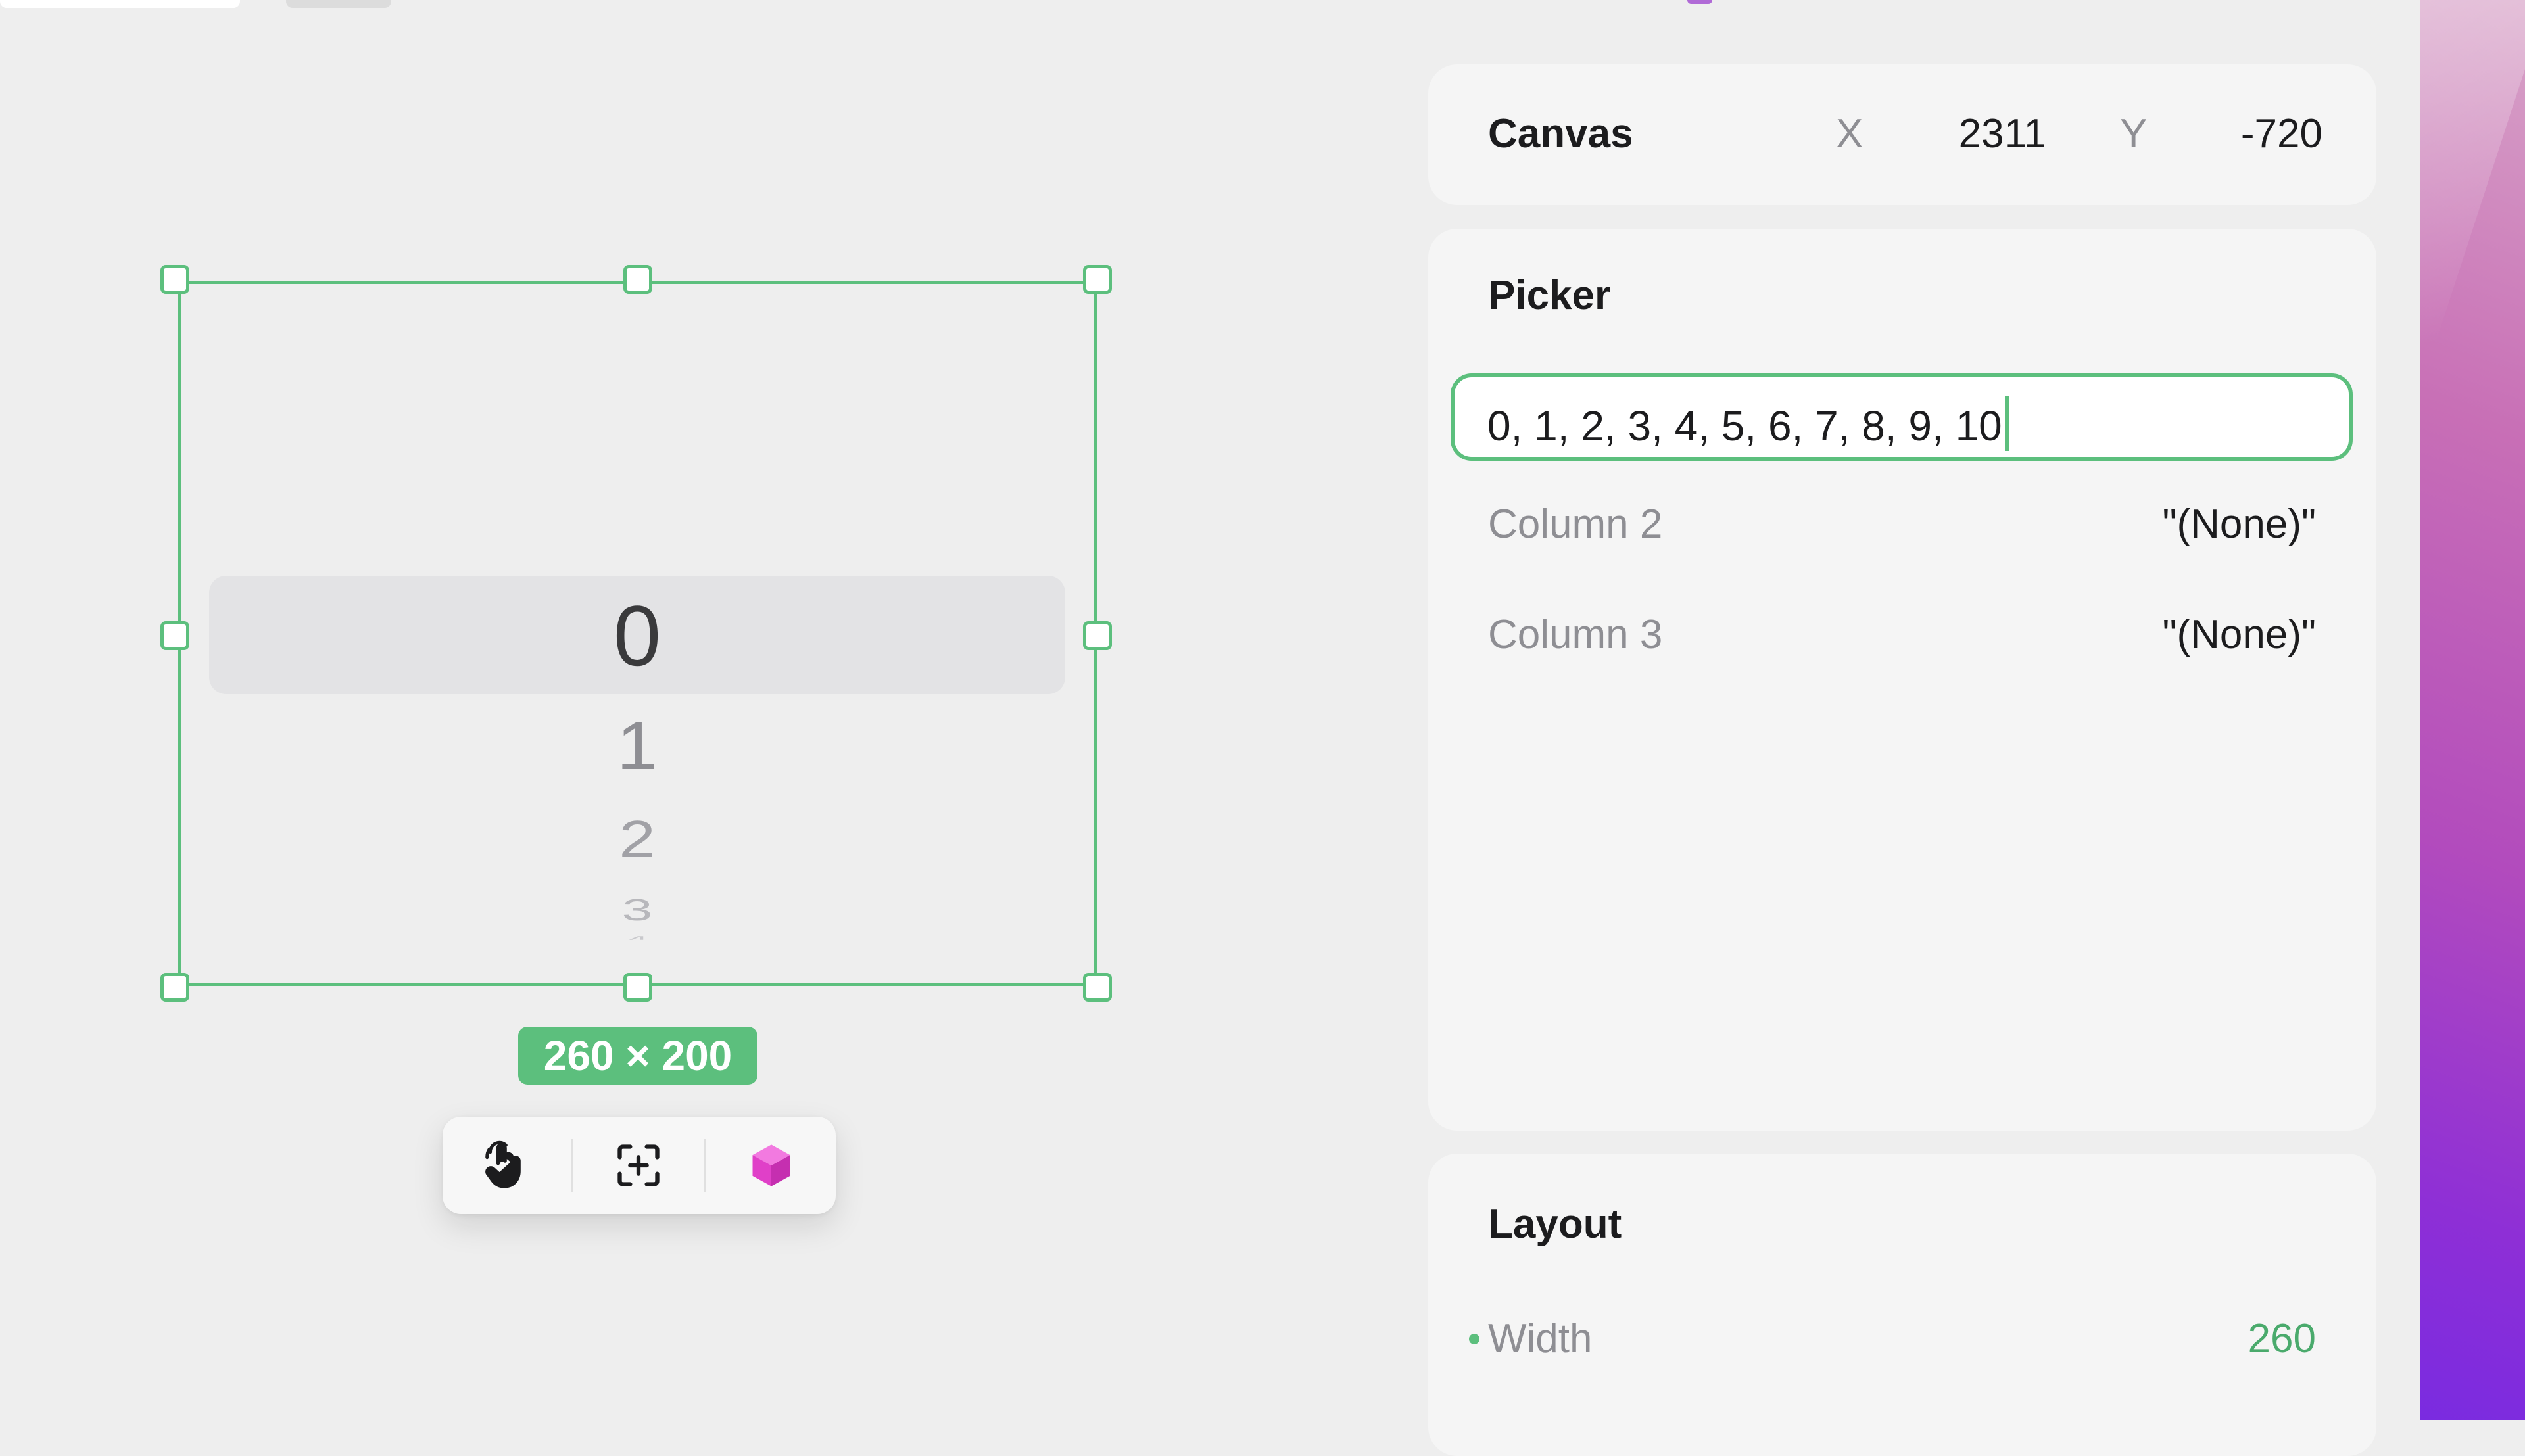  What do you see at coordinates (175, 987) in the screenshot?
I see `resize-handle-bottom-left` at bounding box center [175, 987].